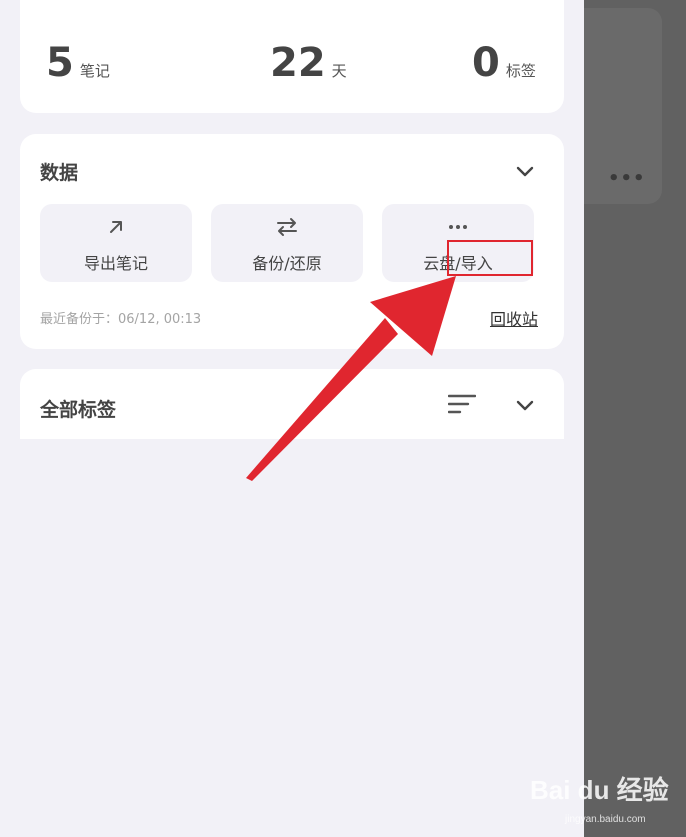  I want to click on annotation-arrow, so click(351, 378).